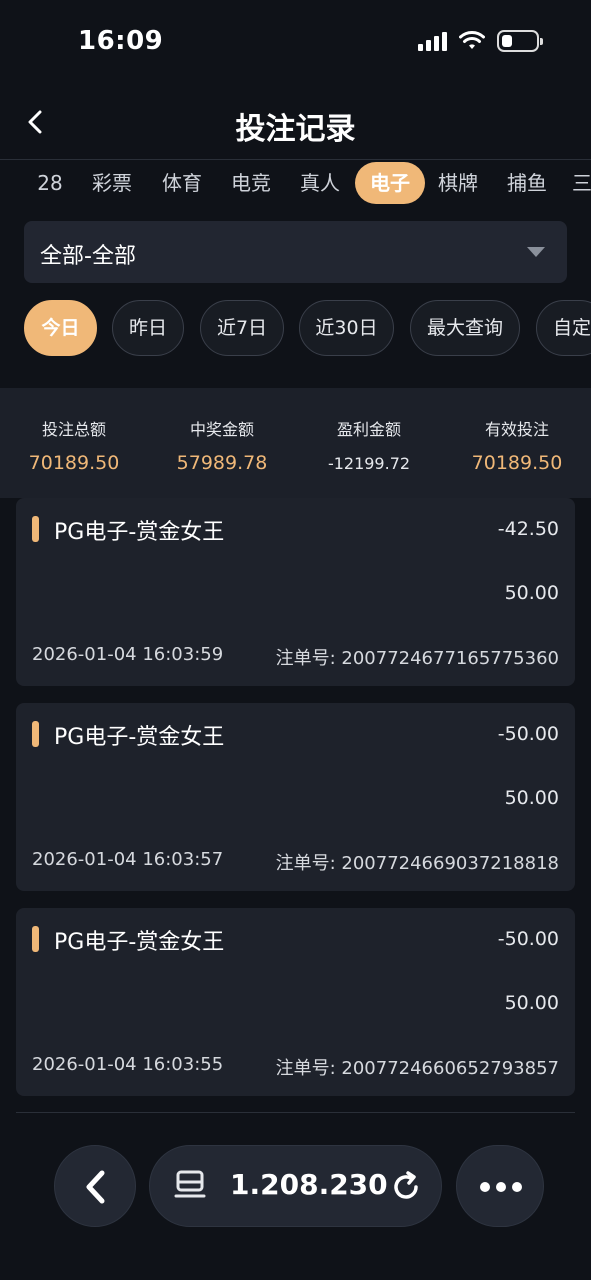 The height and width of the screenshot is (1280, 591). I want to click on tab-lottery: 彩票, so click(112, 183).